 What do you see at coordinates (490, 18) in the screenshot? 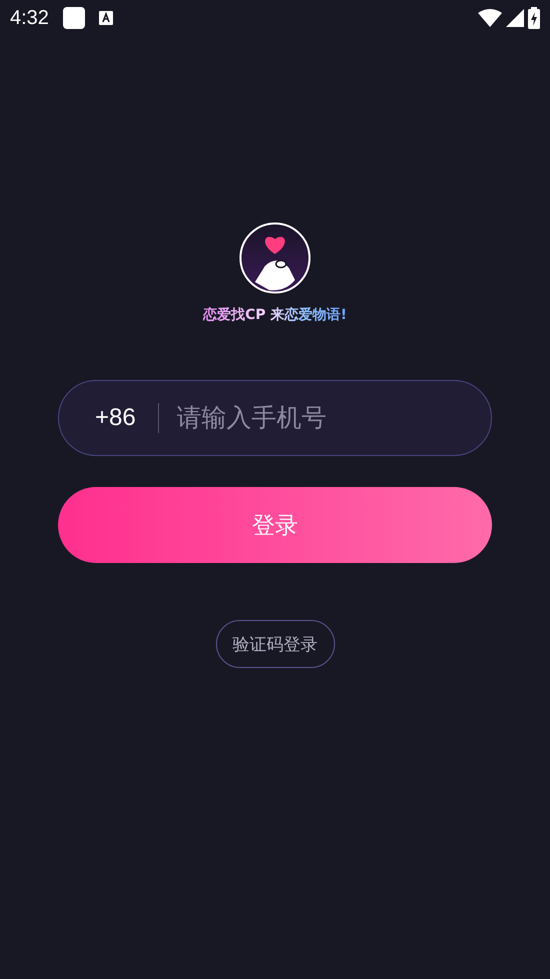
I see `wifi-icon` at bounding box center [490, 18].